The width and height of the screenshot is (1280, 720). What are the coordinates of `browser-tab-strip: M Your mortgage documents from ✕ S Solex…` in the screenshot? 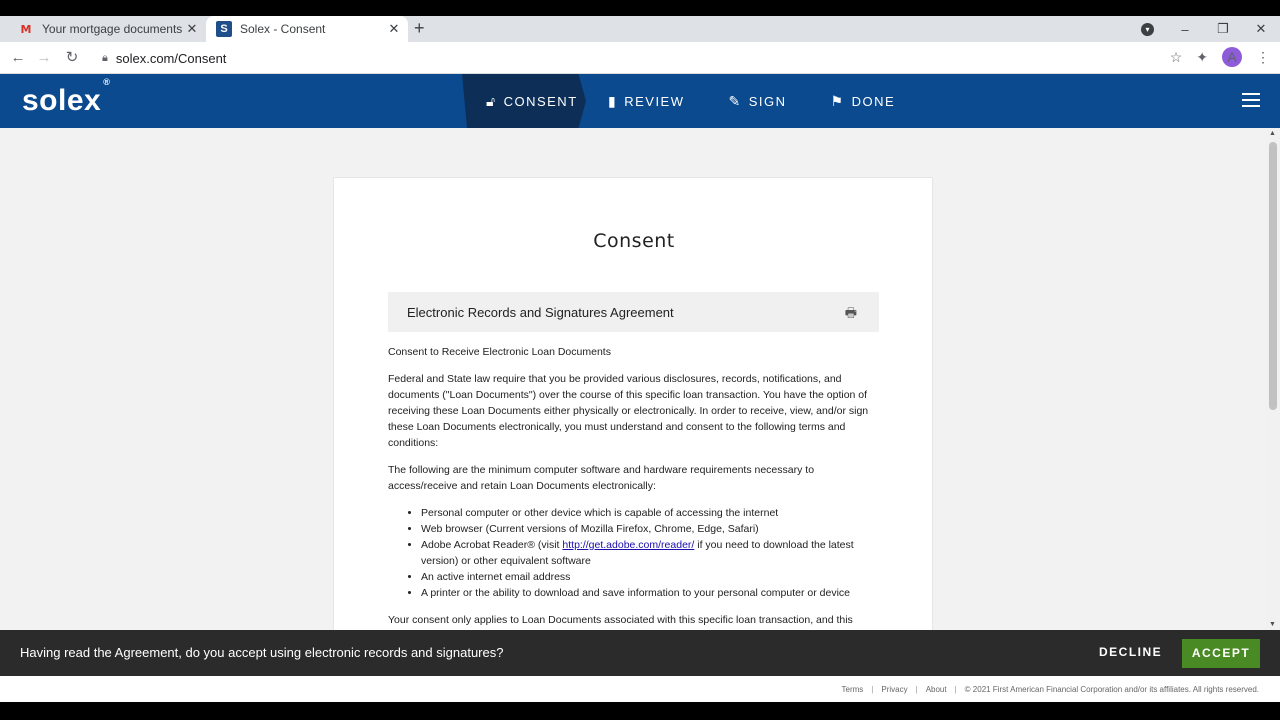 It's located at (640, 29).